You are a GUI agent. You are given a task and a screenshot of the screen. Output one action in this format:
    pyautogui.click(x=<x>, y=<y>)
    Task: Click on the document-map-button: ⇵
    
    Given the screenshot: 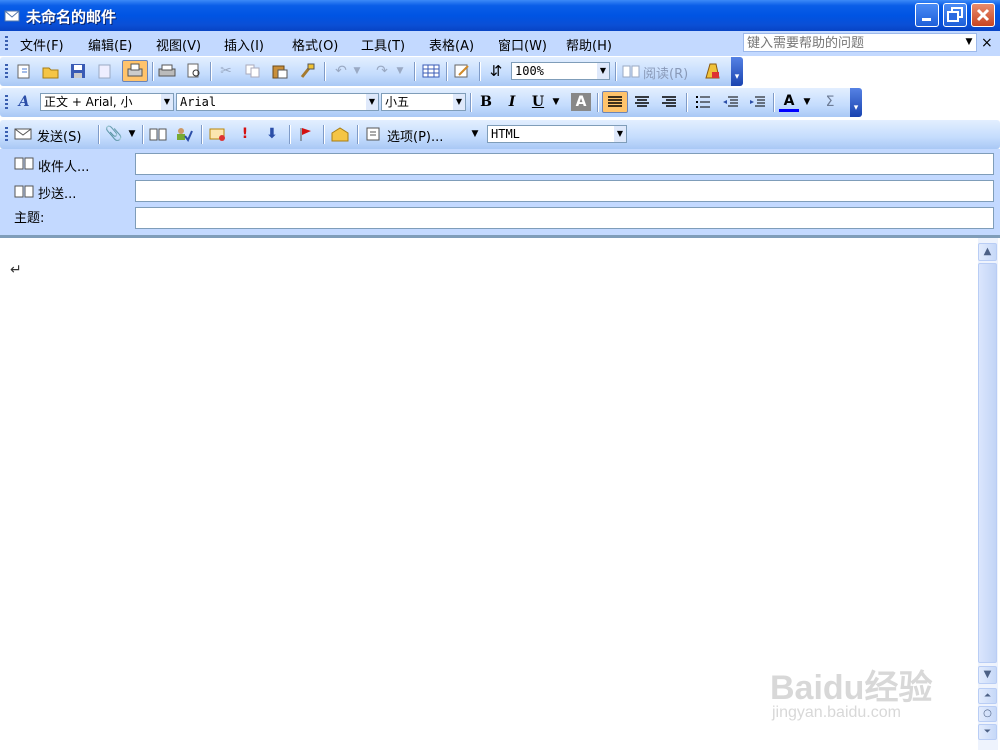 What is the action you would take?
    pyautogui.click(x=496, y=71)
    